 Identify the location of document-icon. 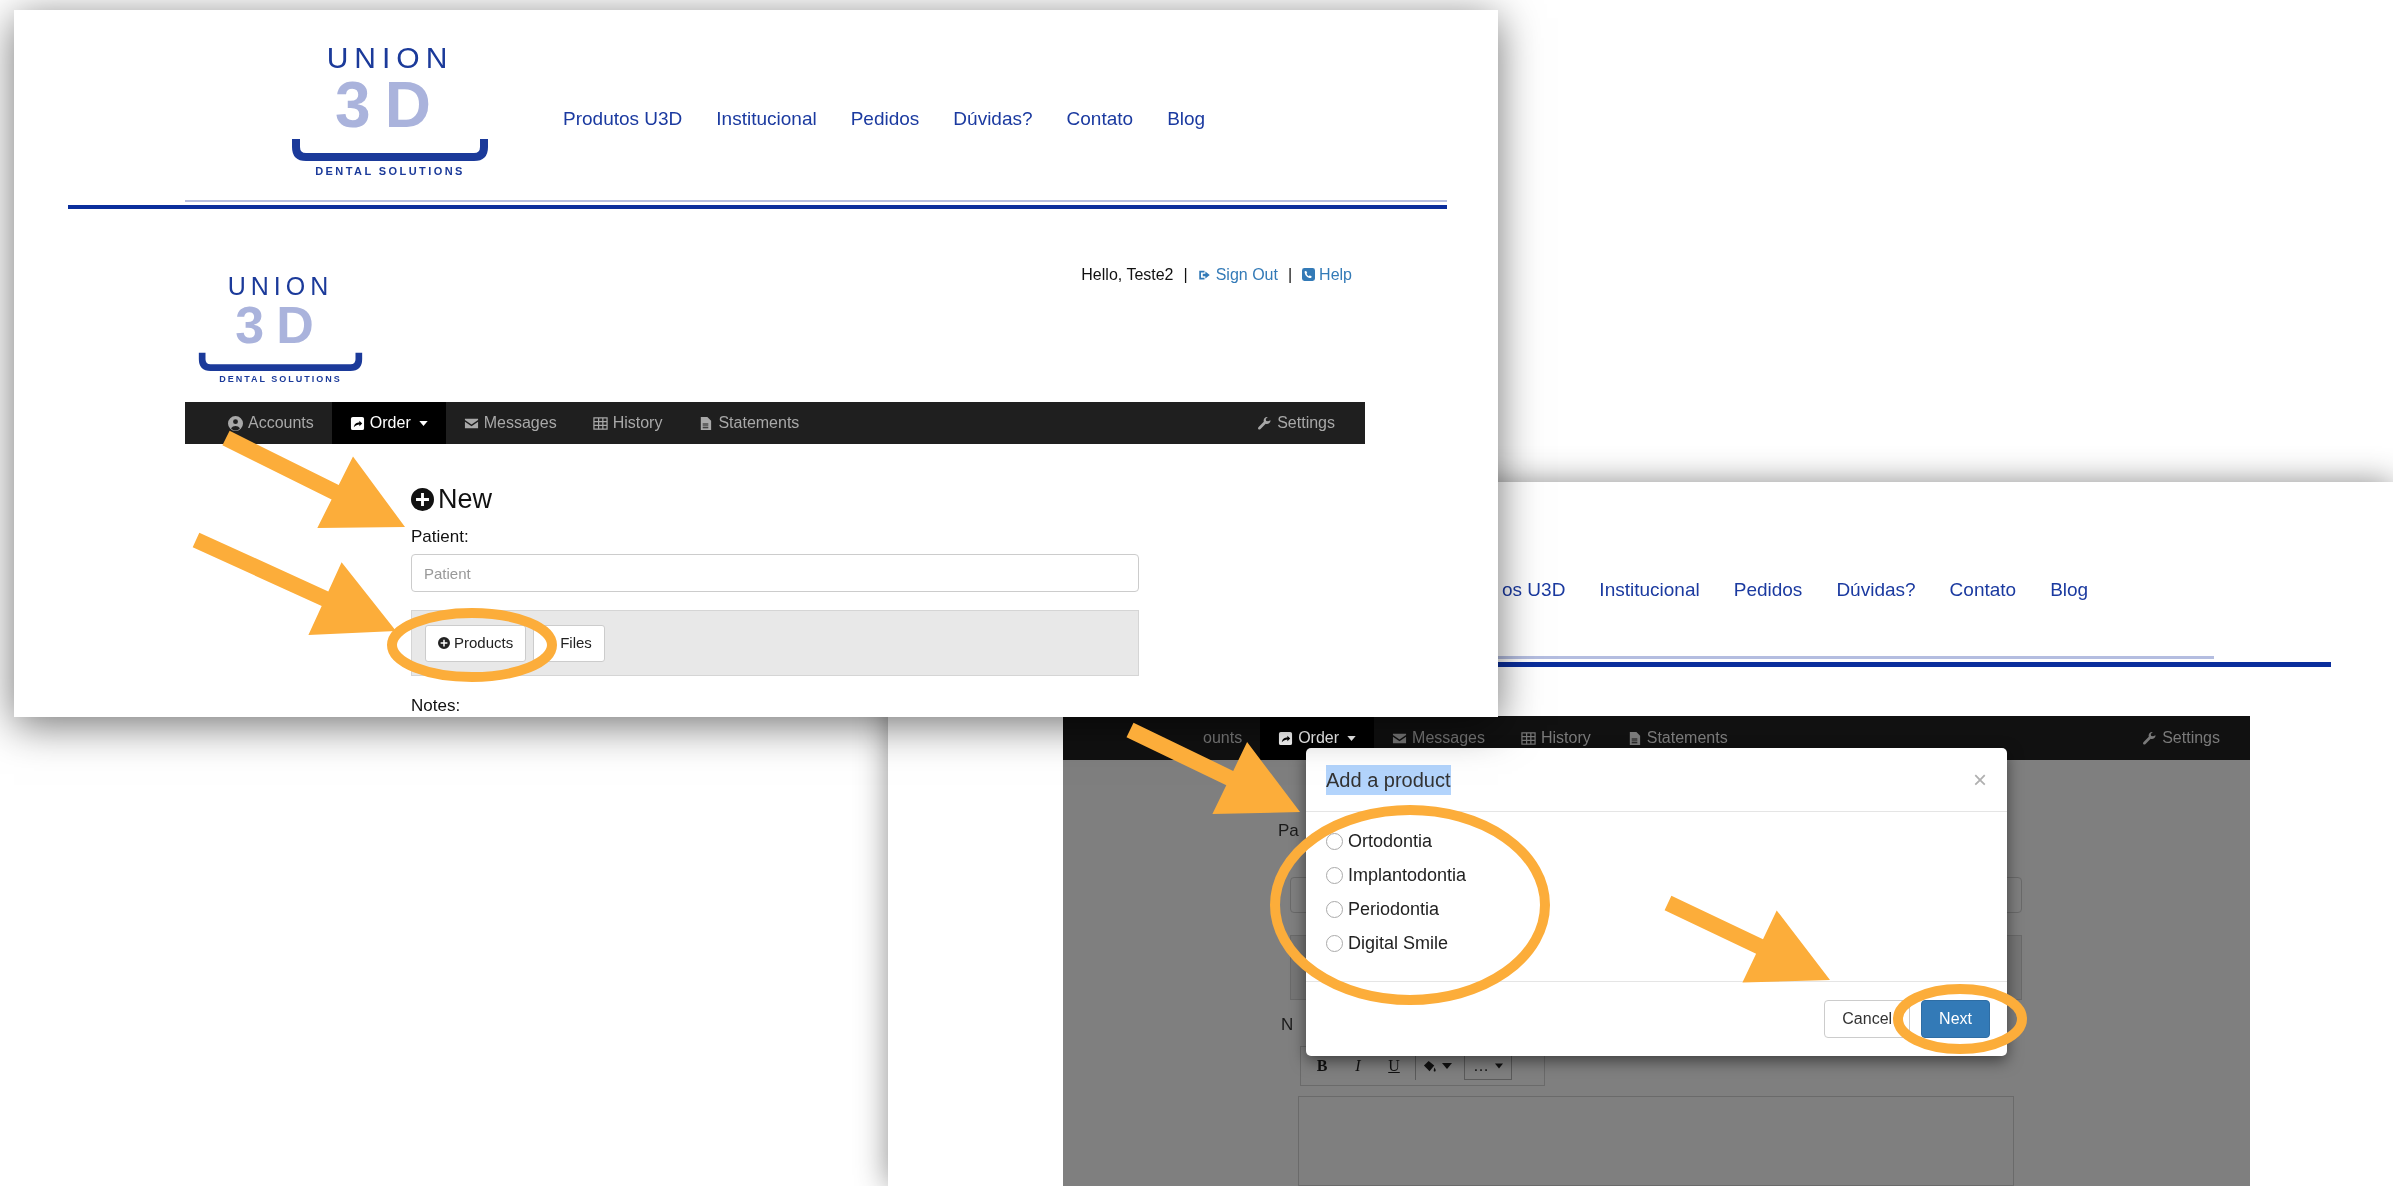
(706, 423).